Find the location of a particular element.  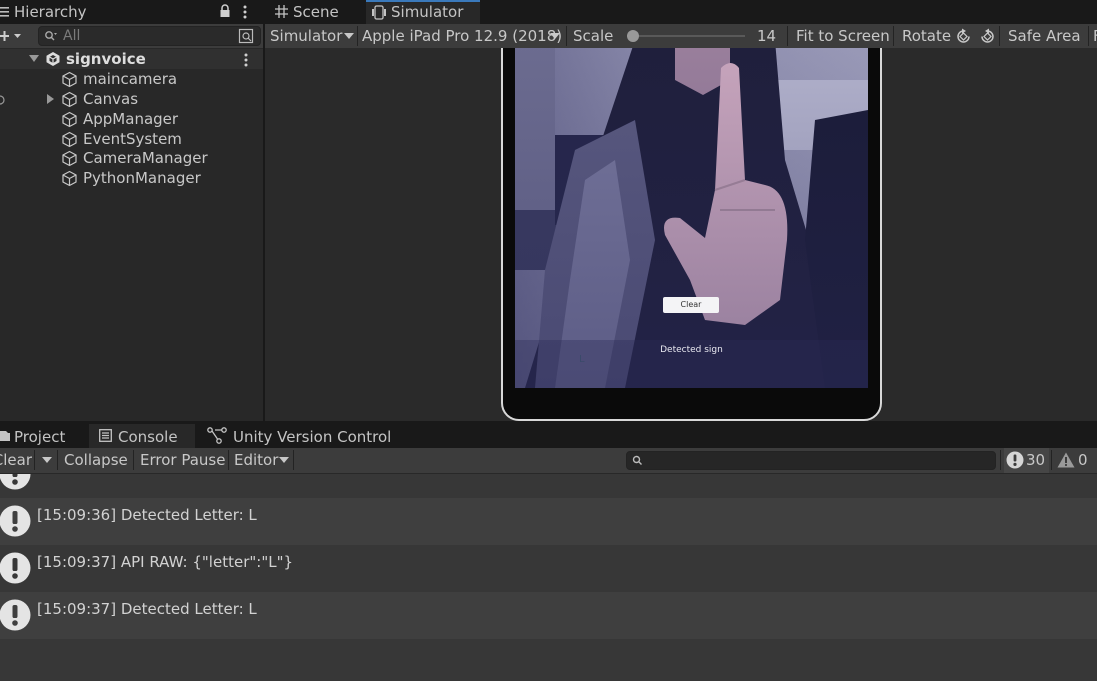

detected-sign-value: L is located at coordinates (582, 359).